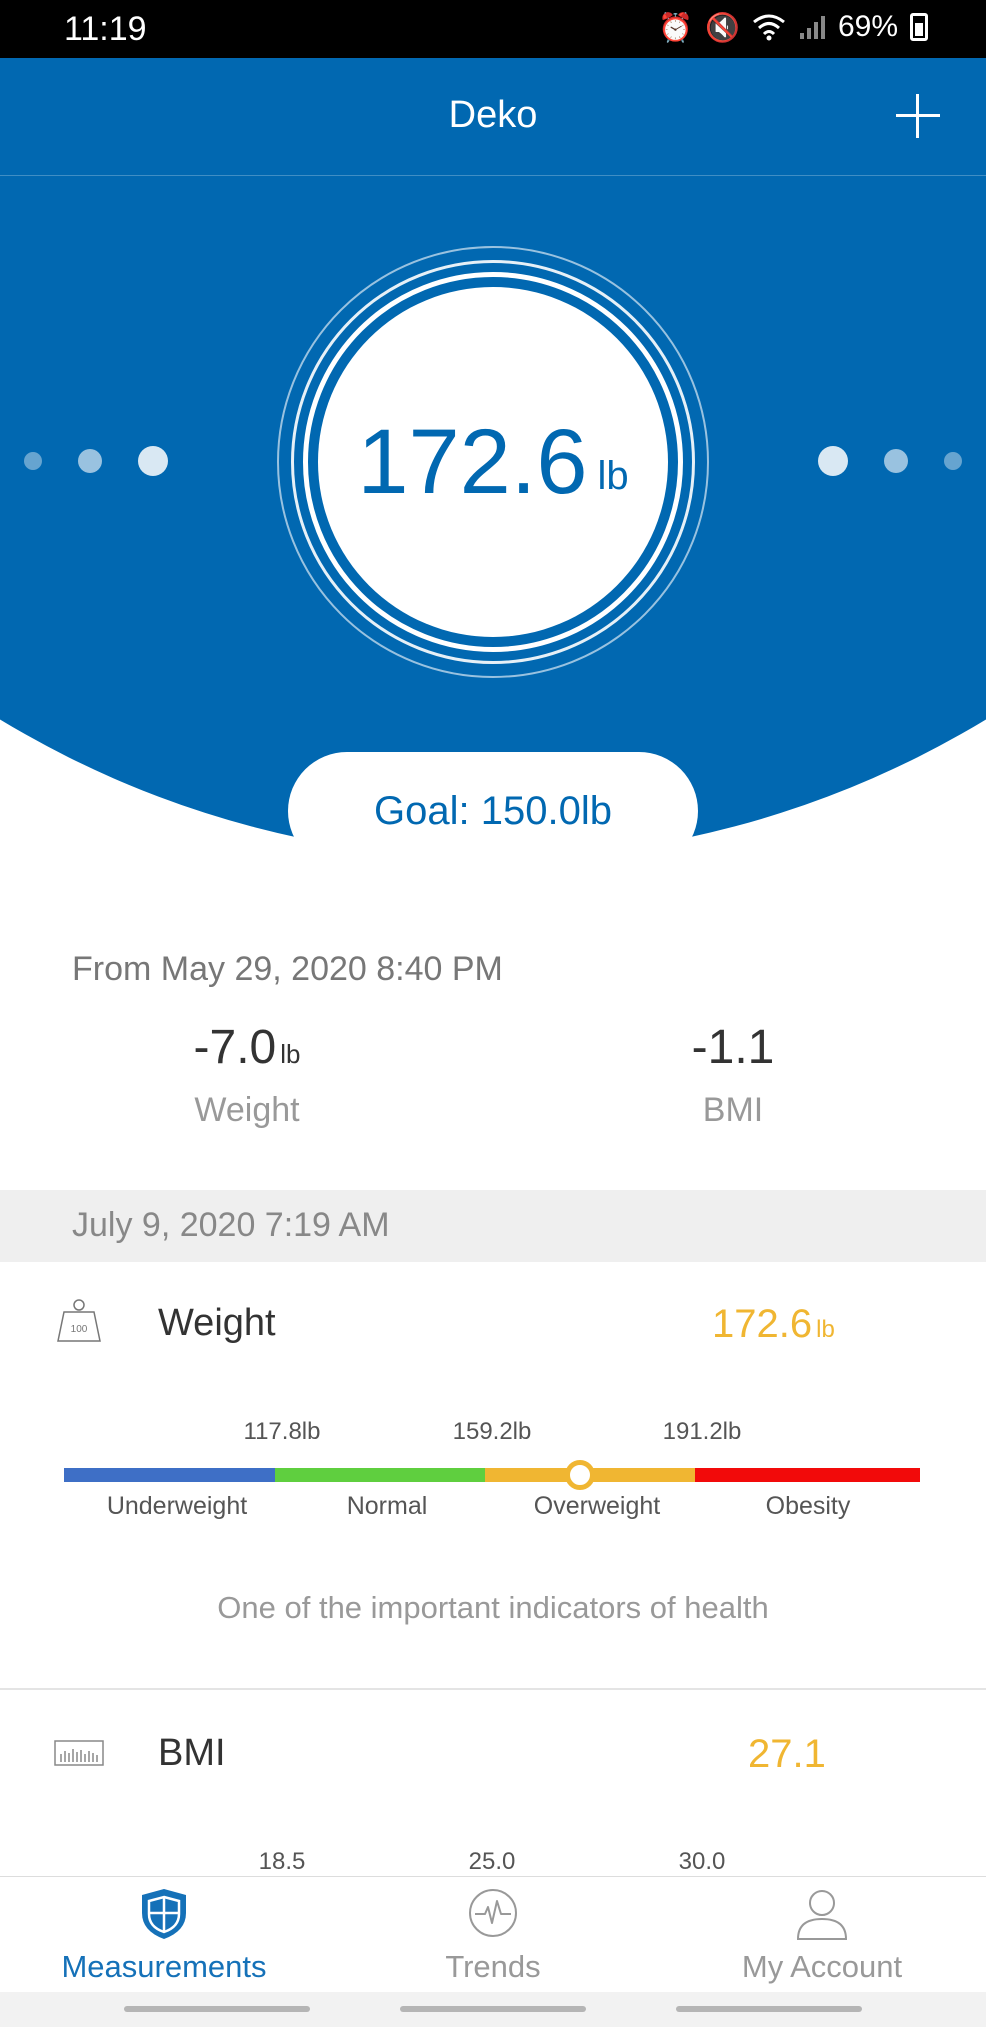 The image size is (986, 2027). What do you see at coordinates (787, 1754) in the screenshot?
I see `bmi-metric-value: 27.1` at bounding box center [787, 1754].